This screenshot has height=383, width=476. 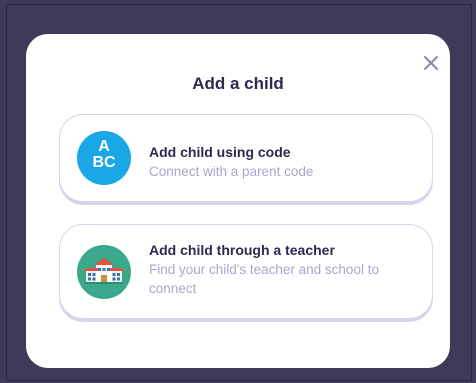 I want to click on option-title: Add child through a teacher, so click(x=242, y=250).